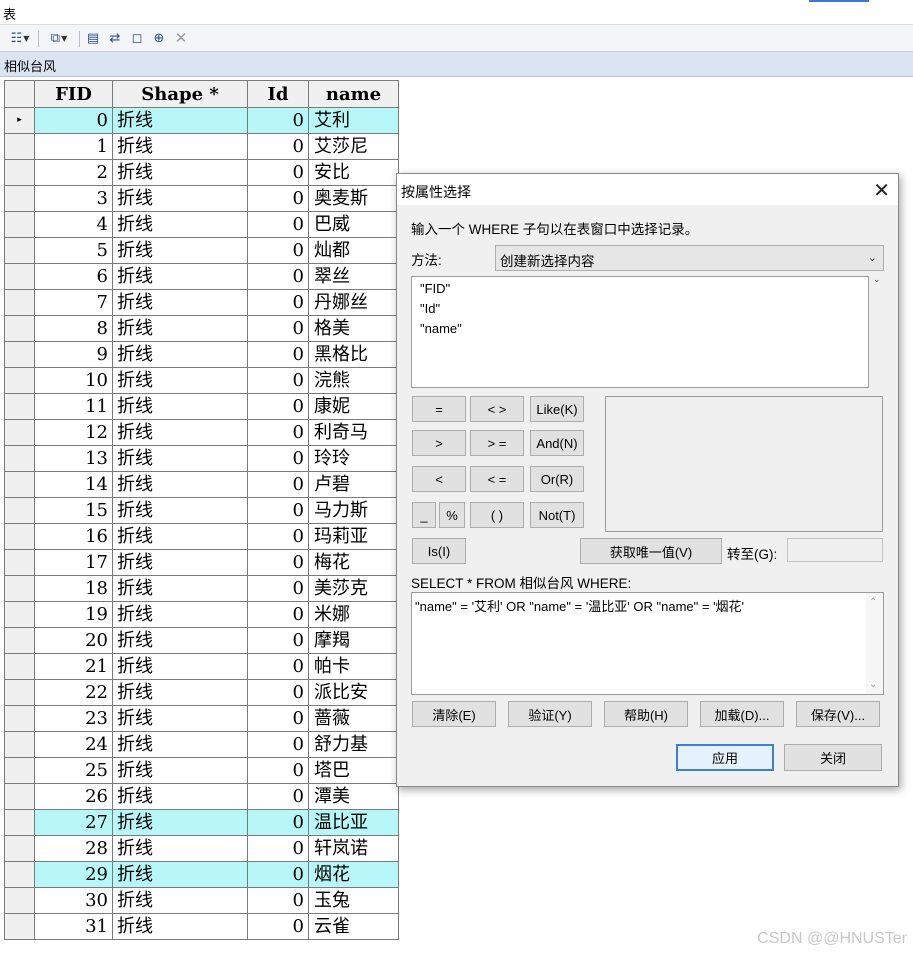 The image size is (913, 956). What do you see at coordinates (201, 848) in the screenshot?
I see `table-row: 28 折线 0 轩岚诺` at bounding box center [201, 848].